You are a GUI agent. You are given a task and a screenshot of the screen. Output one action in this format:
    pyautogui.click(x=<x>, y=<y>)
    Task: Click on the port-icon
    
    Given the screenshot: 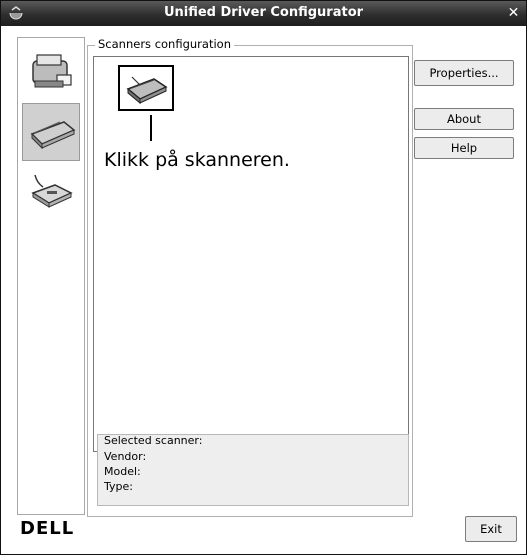 What is the action you would take?
    pyautogui.click(x=52, y=191)
    